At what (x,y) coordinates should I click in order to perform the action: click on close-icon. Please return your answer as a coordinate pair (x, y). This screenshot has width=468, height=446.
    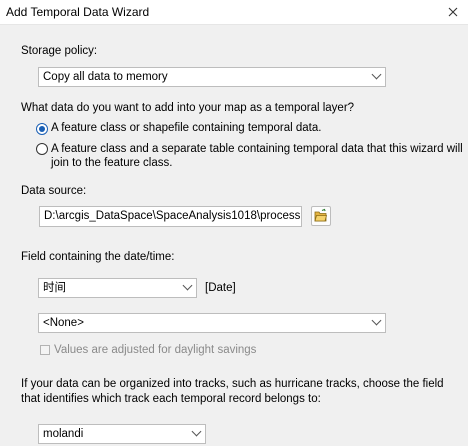
    Looking at the image, I should click on (453, 12).